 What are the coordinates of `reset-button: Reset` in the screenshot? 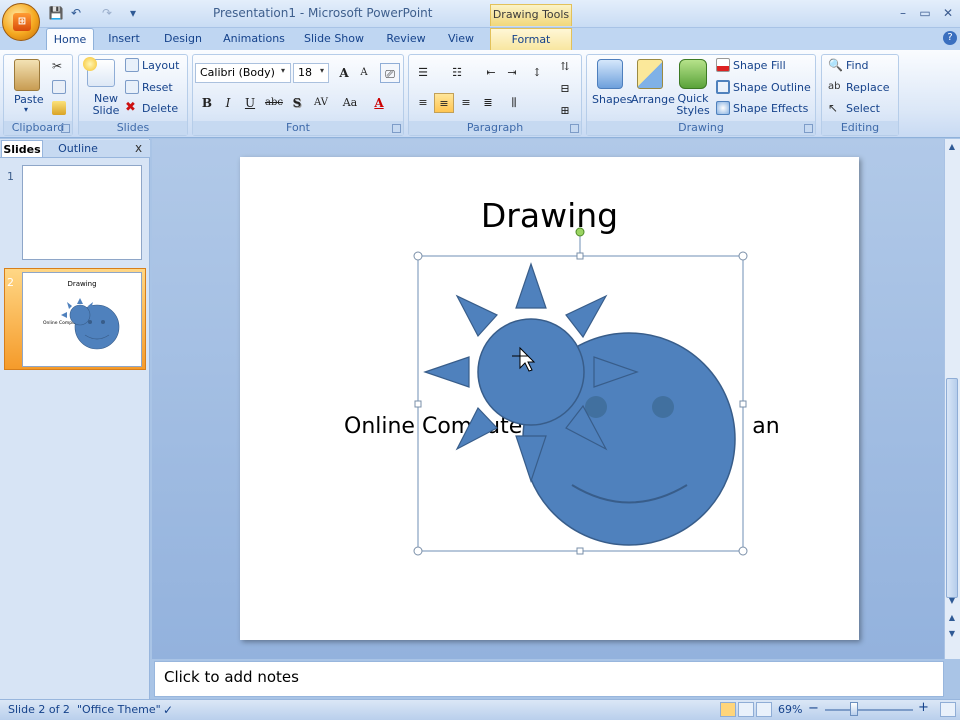 It's located at (157, 87).